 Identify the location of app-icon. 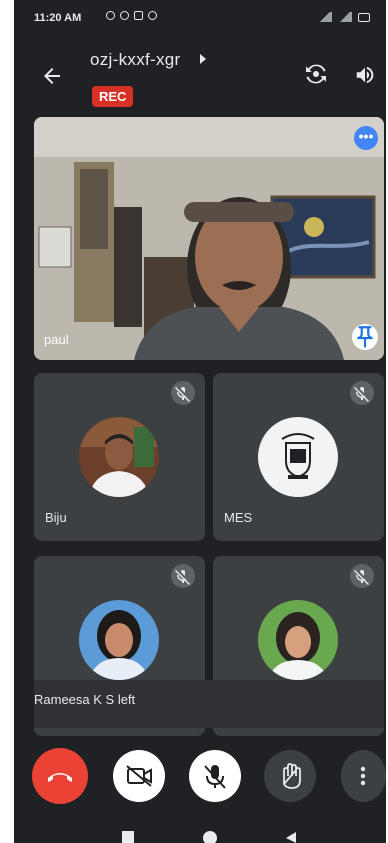
(138, 15).